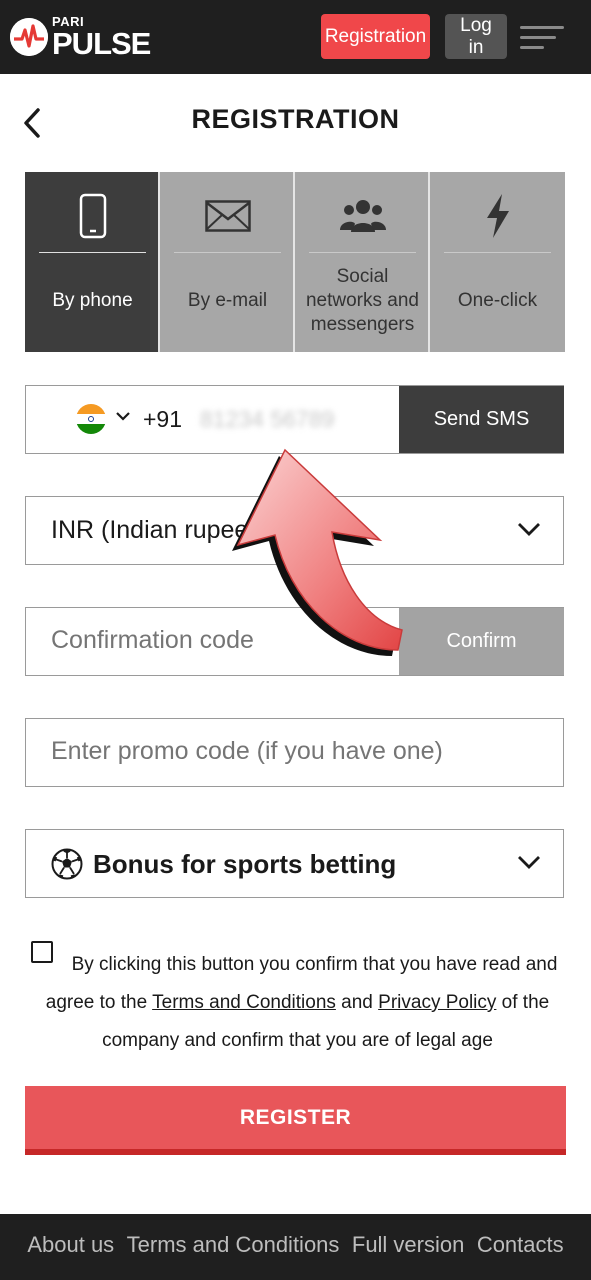 The height and width of the screenshot is (1280, 591). Describe the element at coordinates (291, 751) in the screenshot. I see `promo-code-input` at that location.